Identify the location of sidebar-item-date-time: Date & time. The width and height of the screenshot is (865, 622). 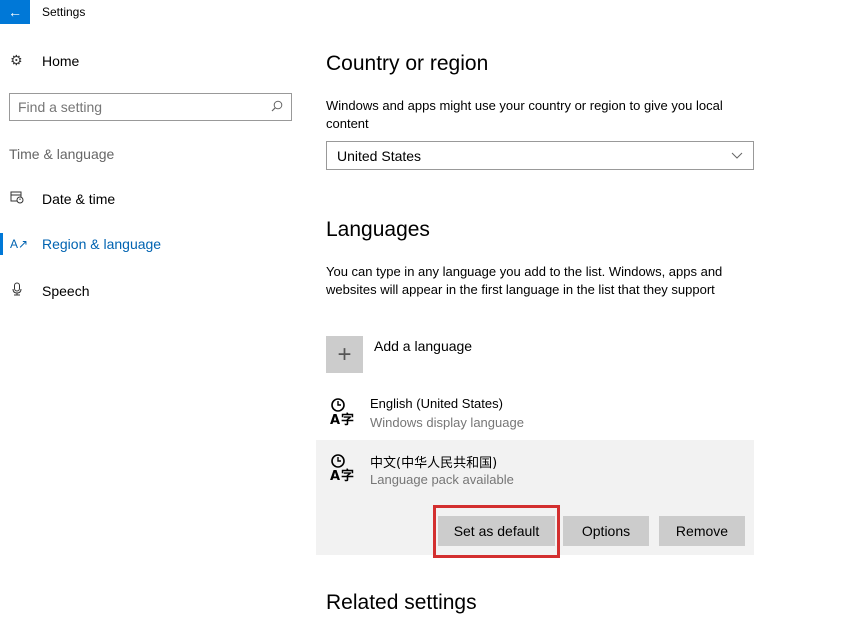
(62, 198).